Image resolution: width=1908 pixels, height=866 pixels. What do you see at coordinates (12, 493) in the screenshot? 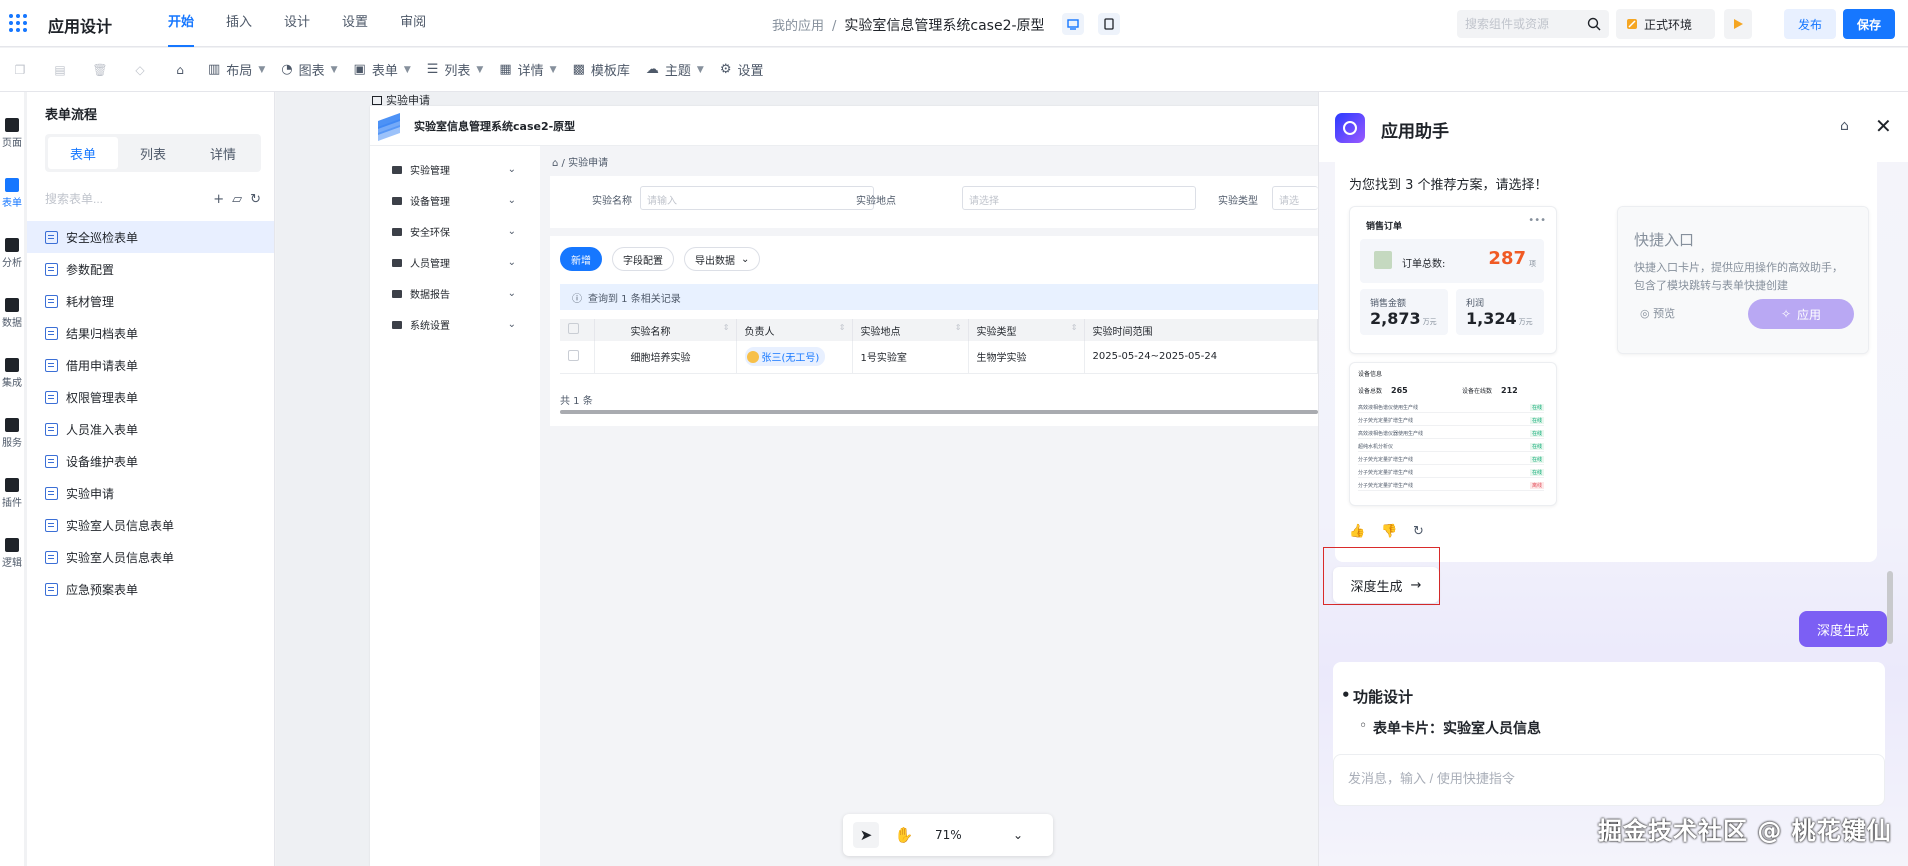
I see `iconbar-plugins: 插件` at bounding box center [12, 493].